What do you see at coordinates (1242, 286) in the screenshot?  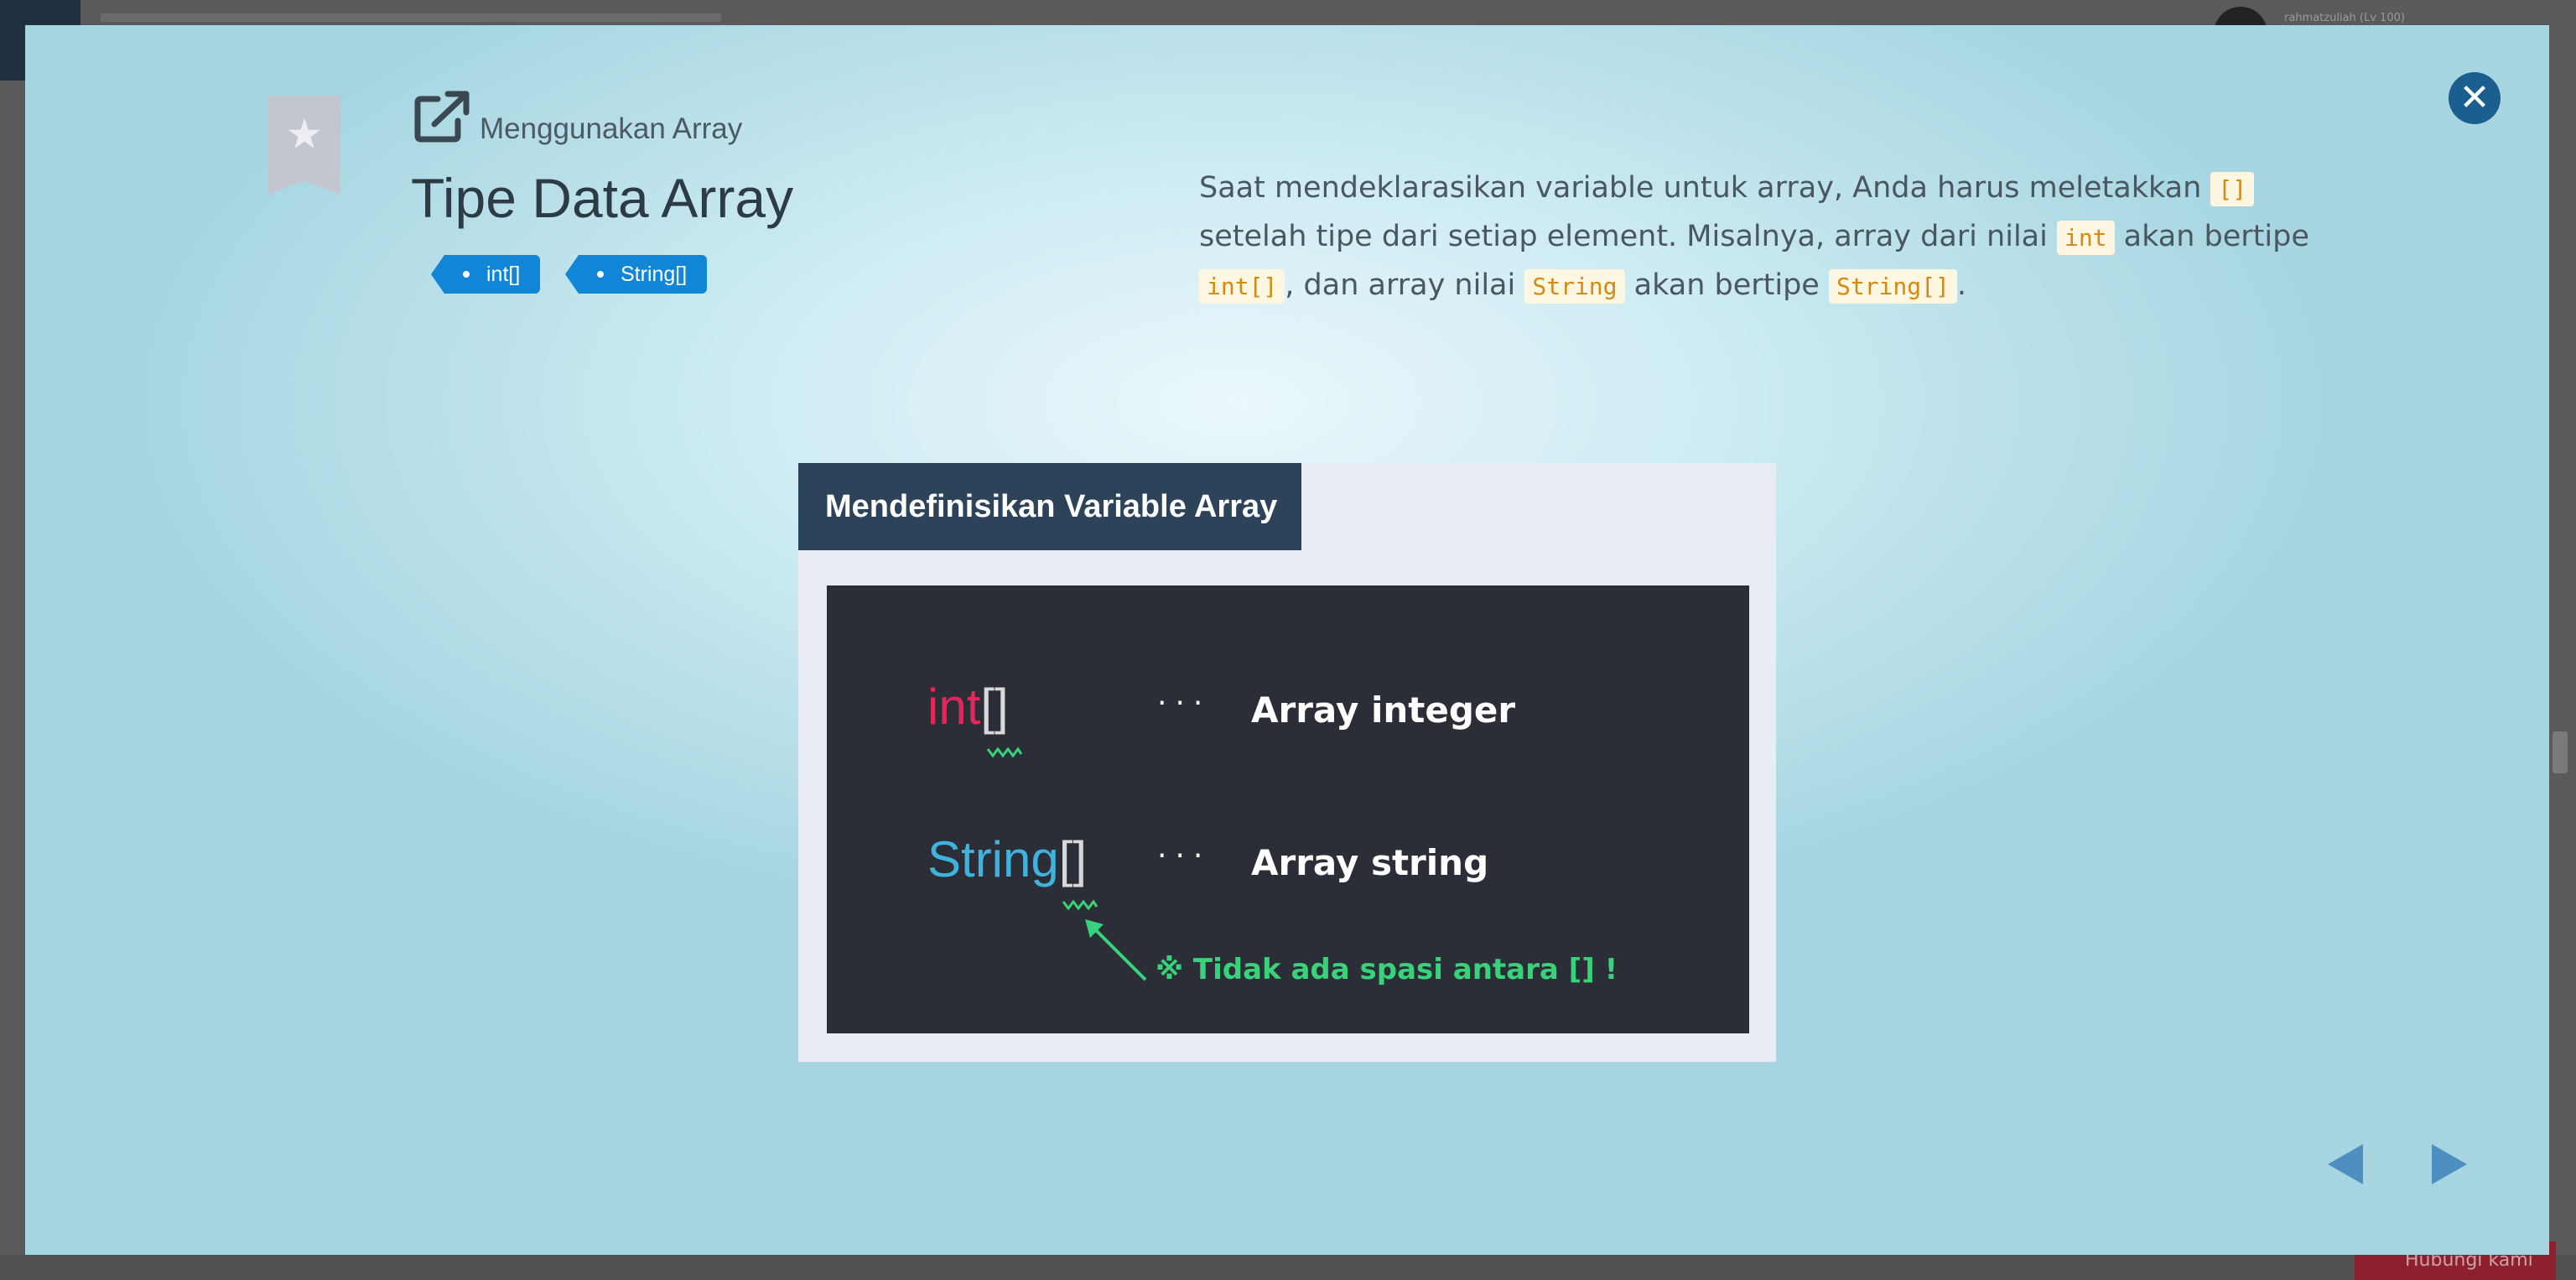 I see `inline-code: int[]` at bounding box center [1242, 286].